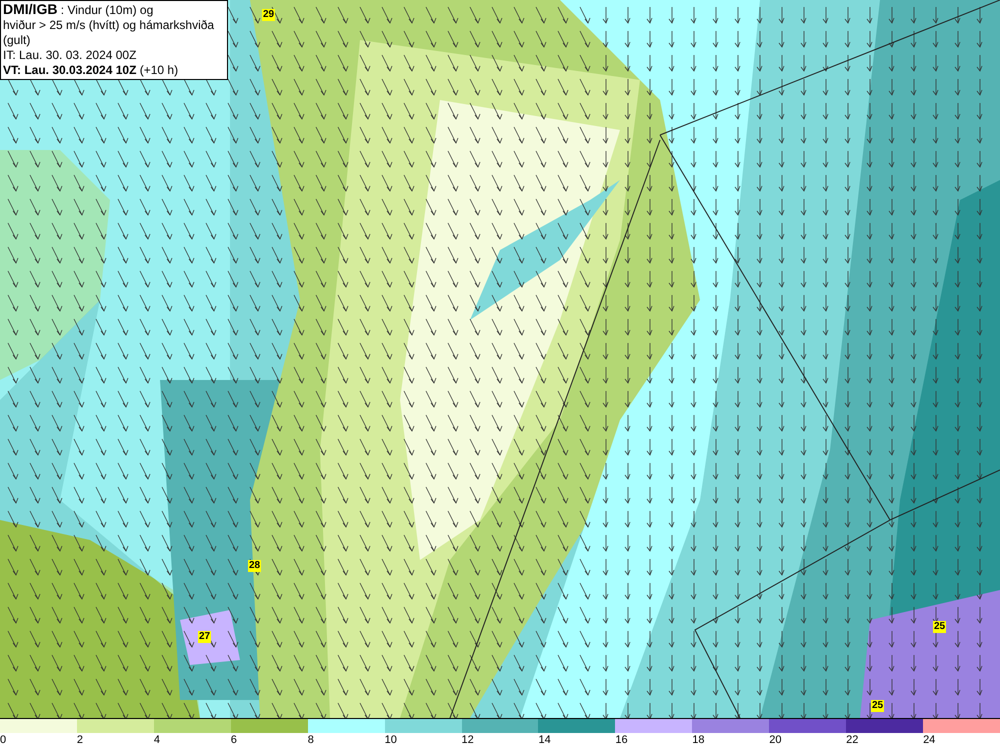  Describe the element at coordinates (269, 15) in the screenshot. I see `max-gust-label: 29` at that location.